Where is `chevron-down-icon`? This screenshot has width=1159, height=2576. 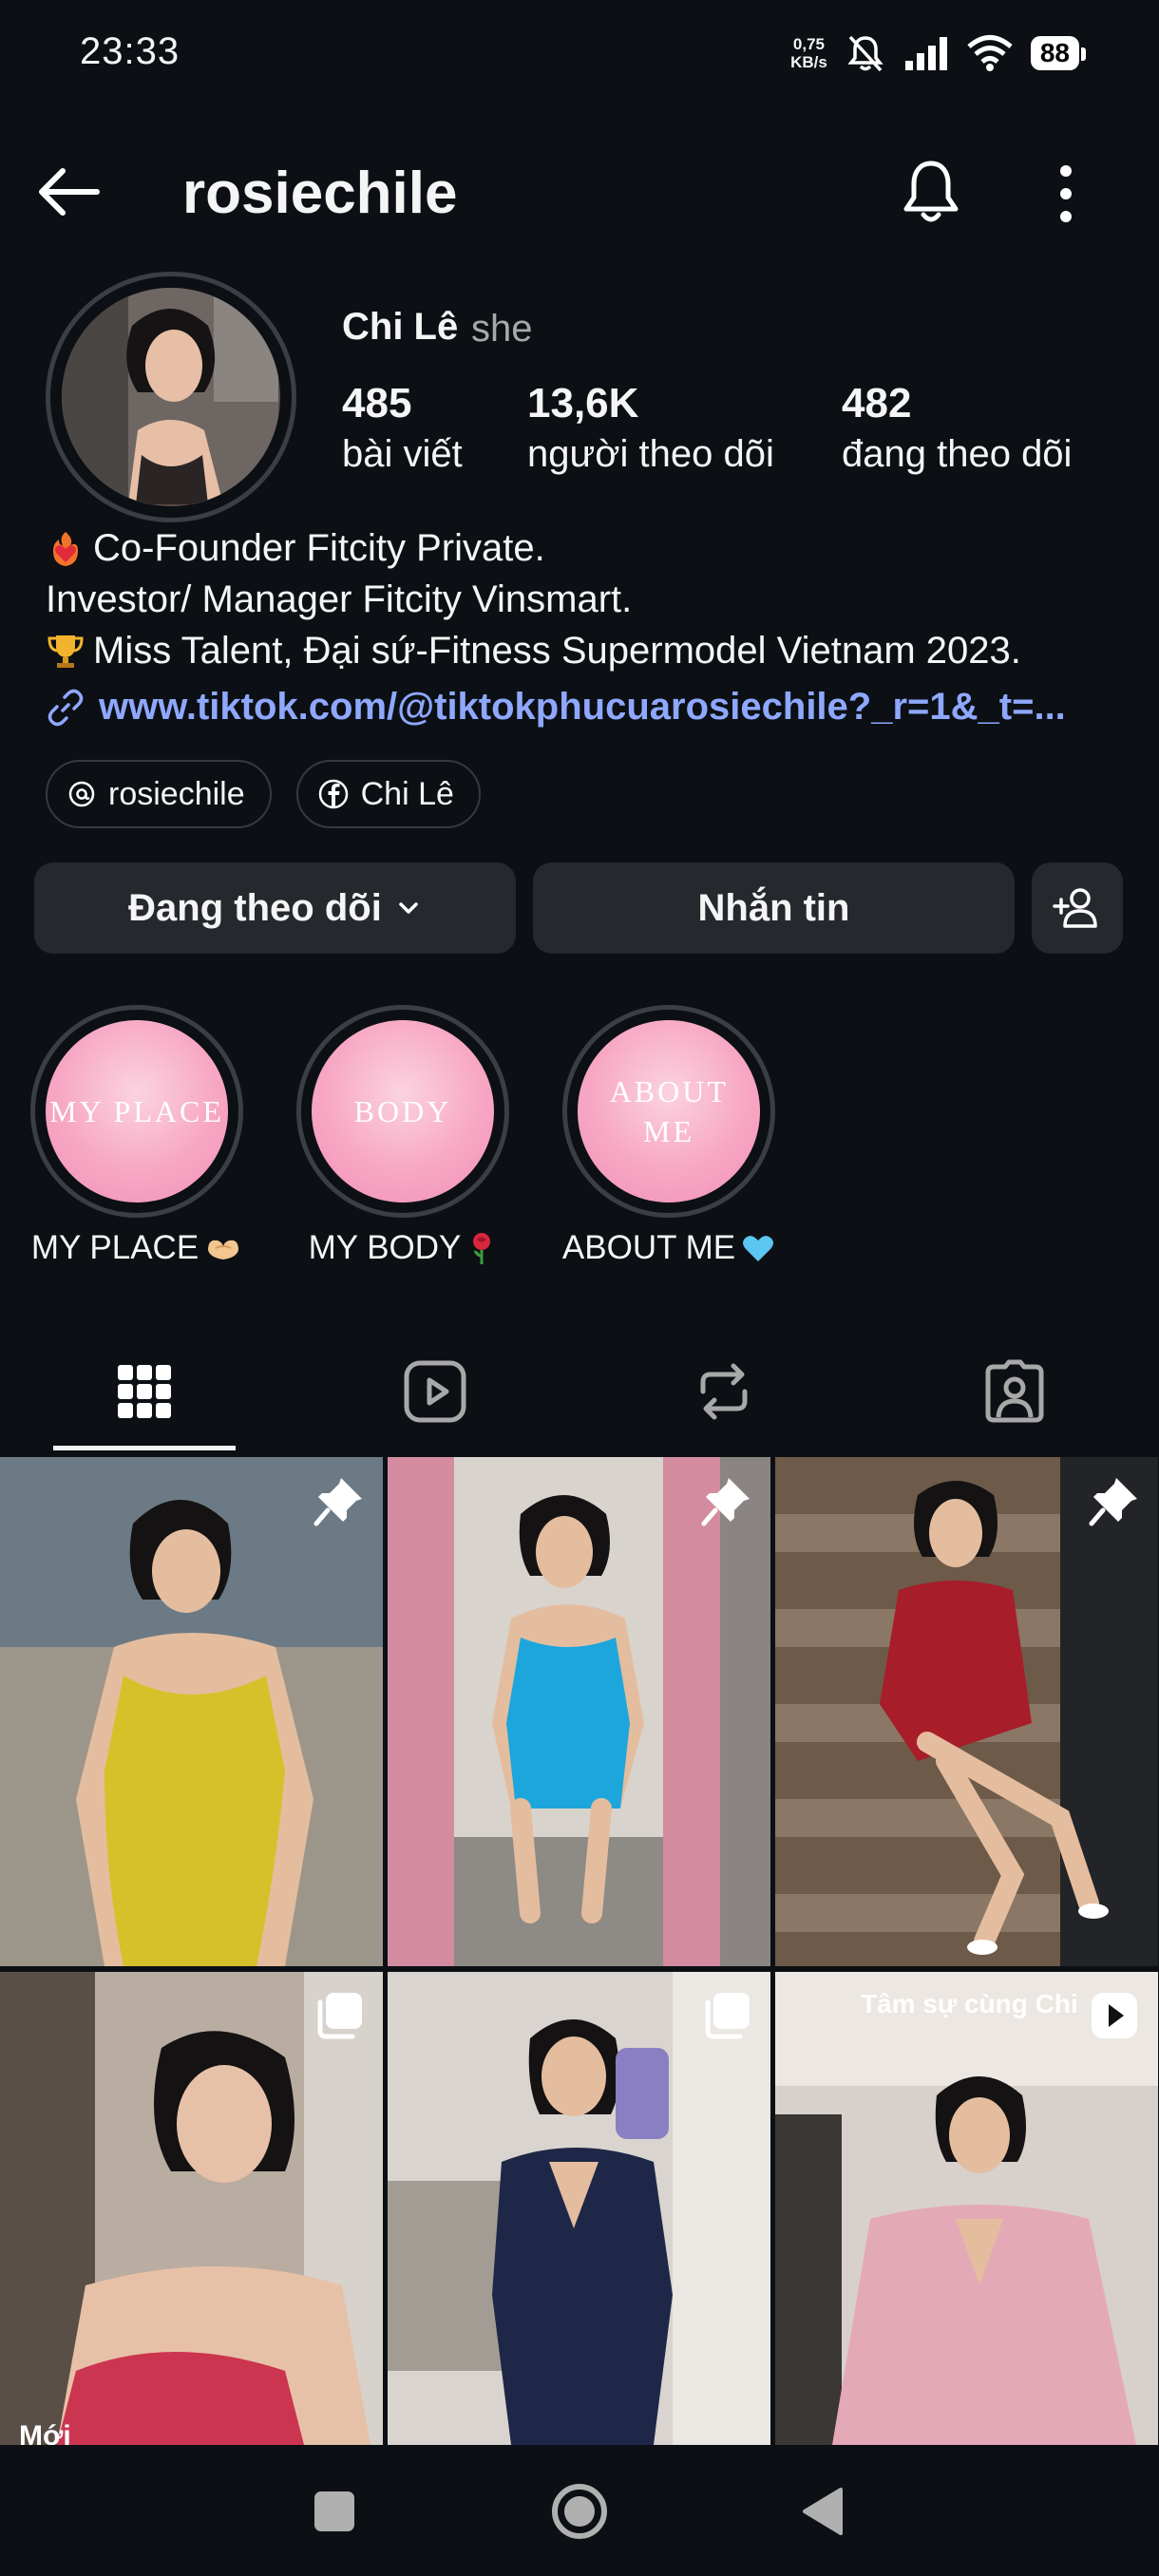
chevron-down-icon is located at coordinates (408, 908).